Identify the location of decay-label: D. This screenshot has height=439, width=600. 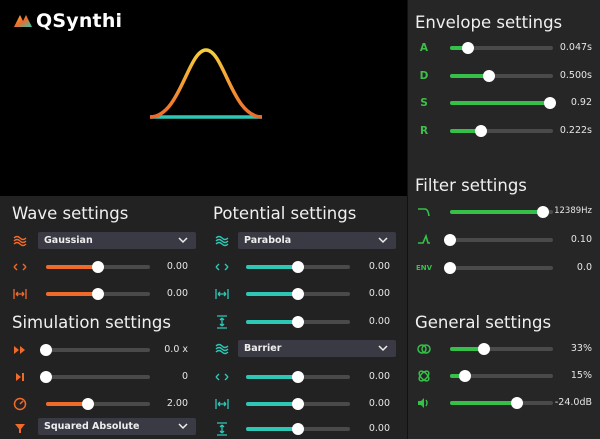
(424, 76).